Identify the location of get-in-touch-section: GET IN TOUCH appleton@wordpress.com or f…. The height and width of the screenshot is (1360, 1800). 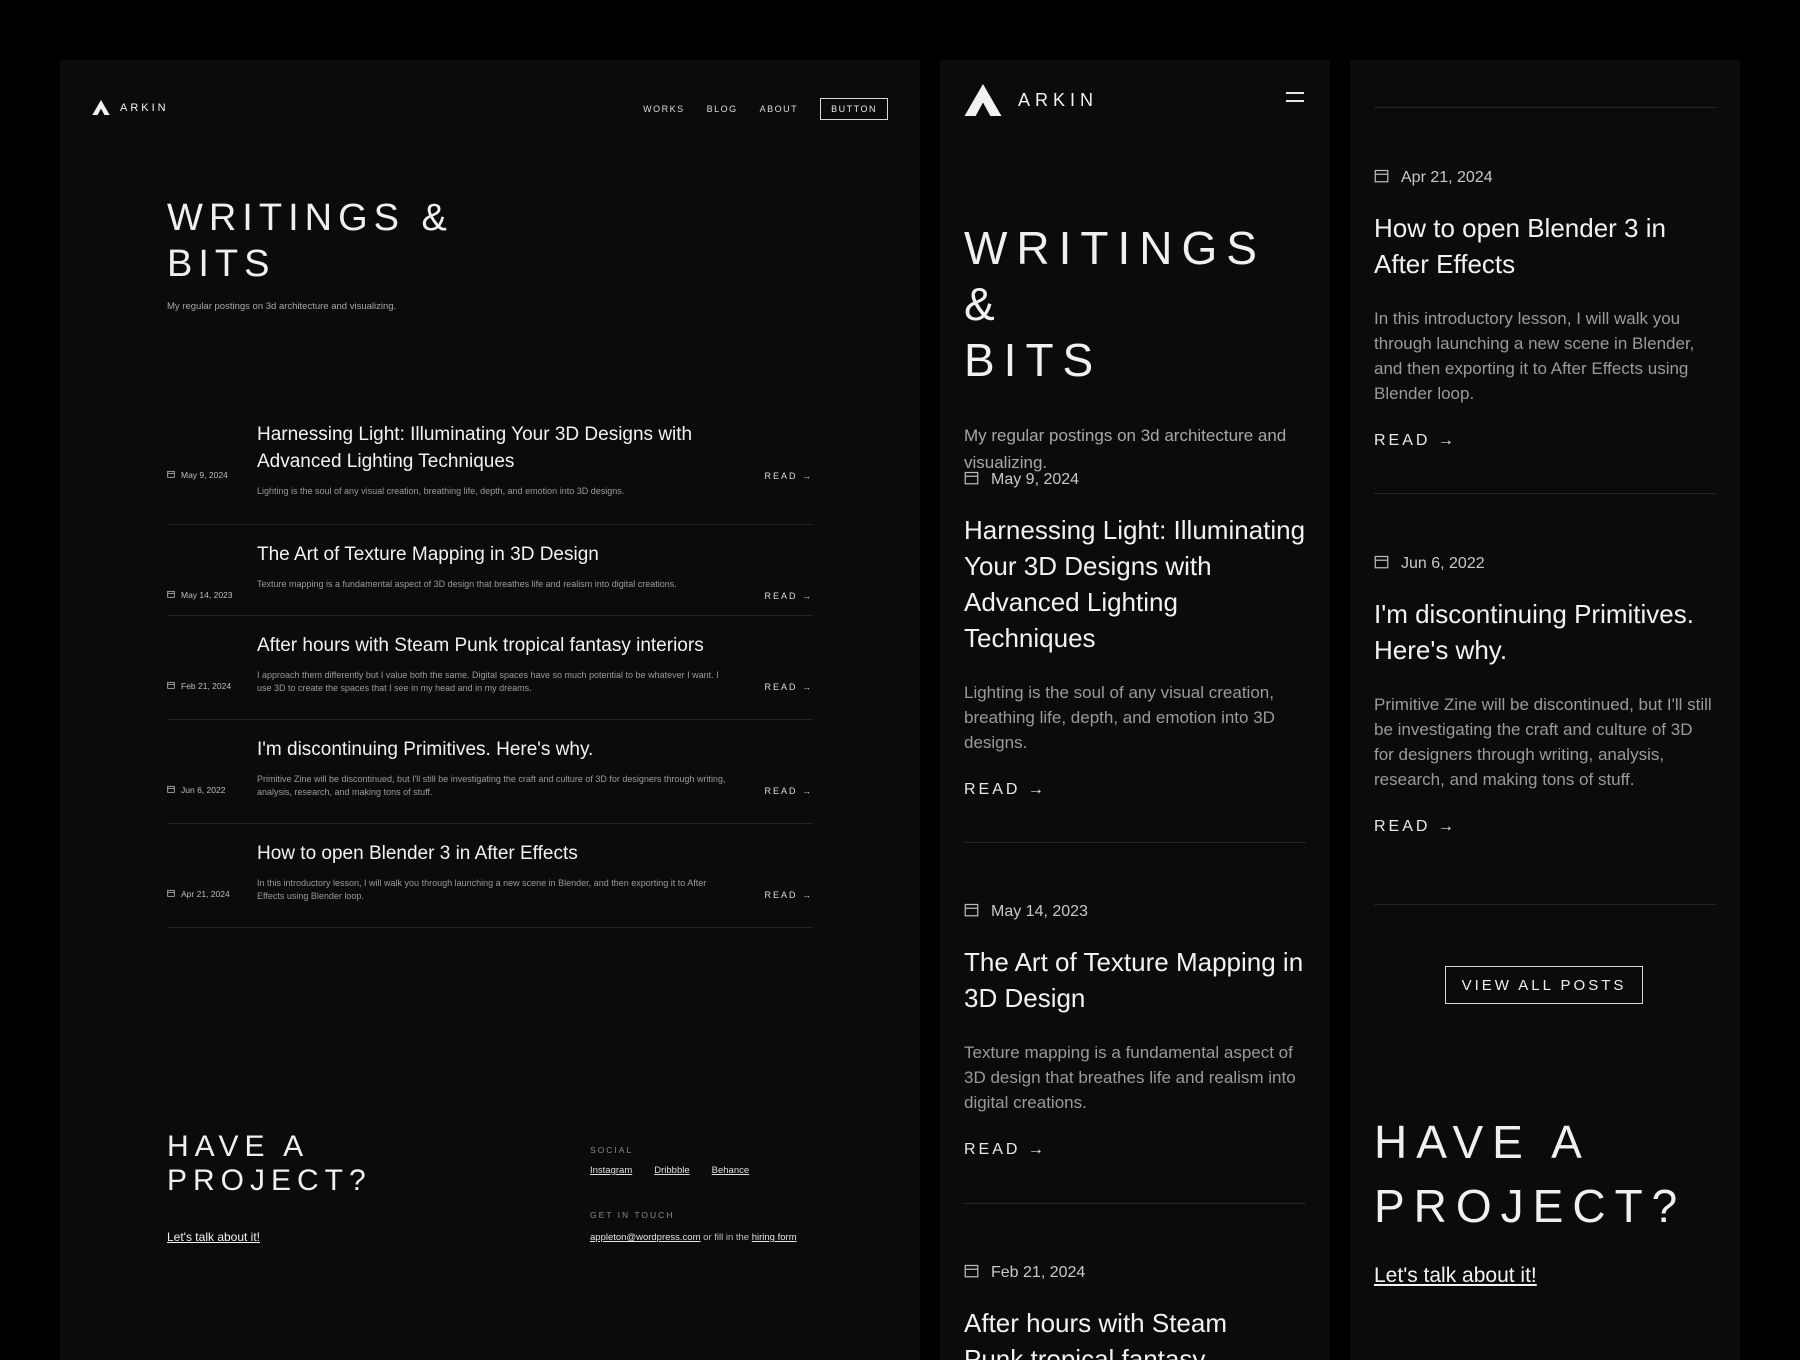
(693, 1226).